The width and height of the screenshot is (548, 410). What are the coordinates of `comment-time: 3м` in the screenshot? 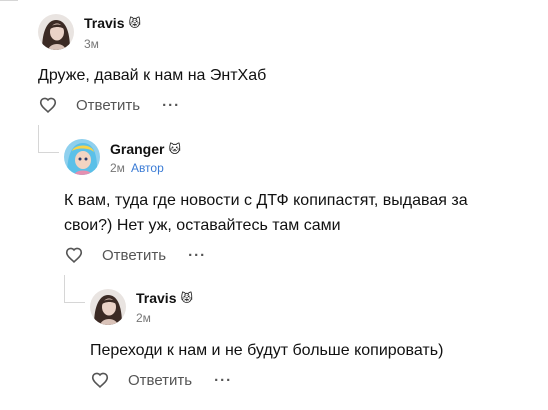 It's located at (91, 44).